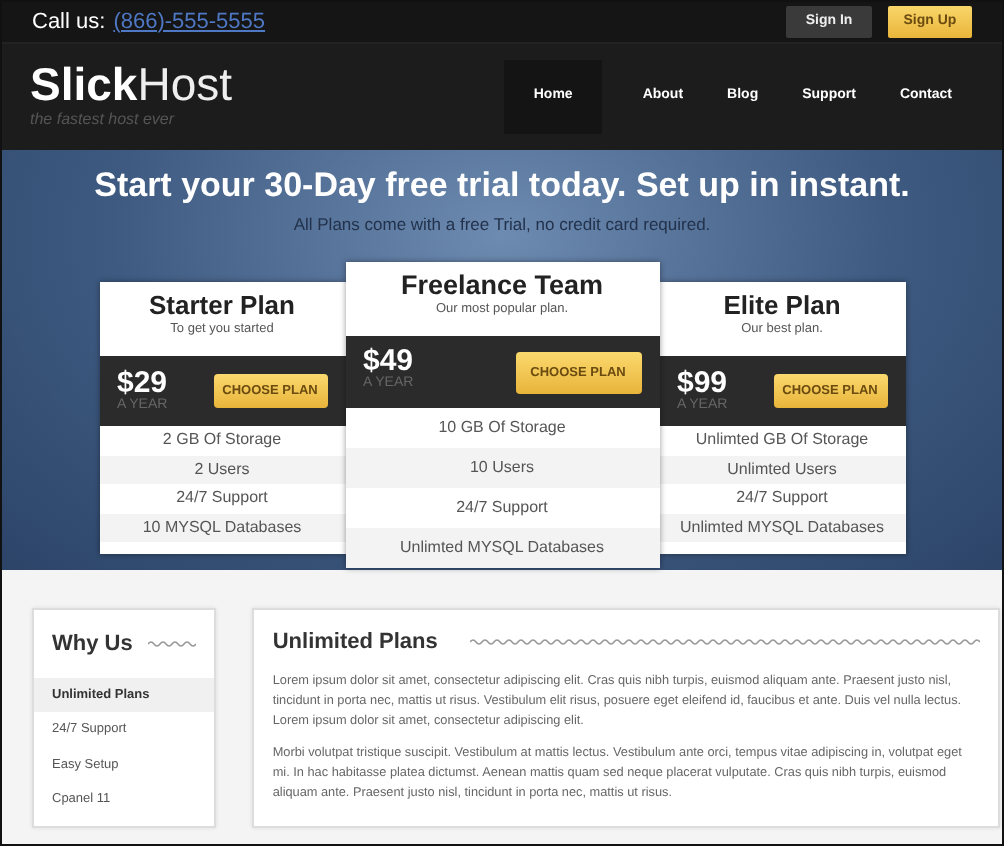 The height and width of the screenshot is (846, 1004). What do you see at coordinates (388, 361) in the screenshot?
I see `plan-price: $49` at bounding box center [388, 361].